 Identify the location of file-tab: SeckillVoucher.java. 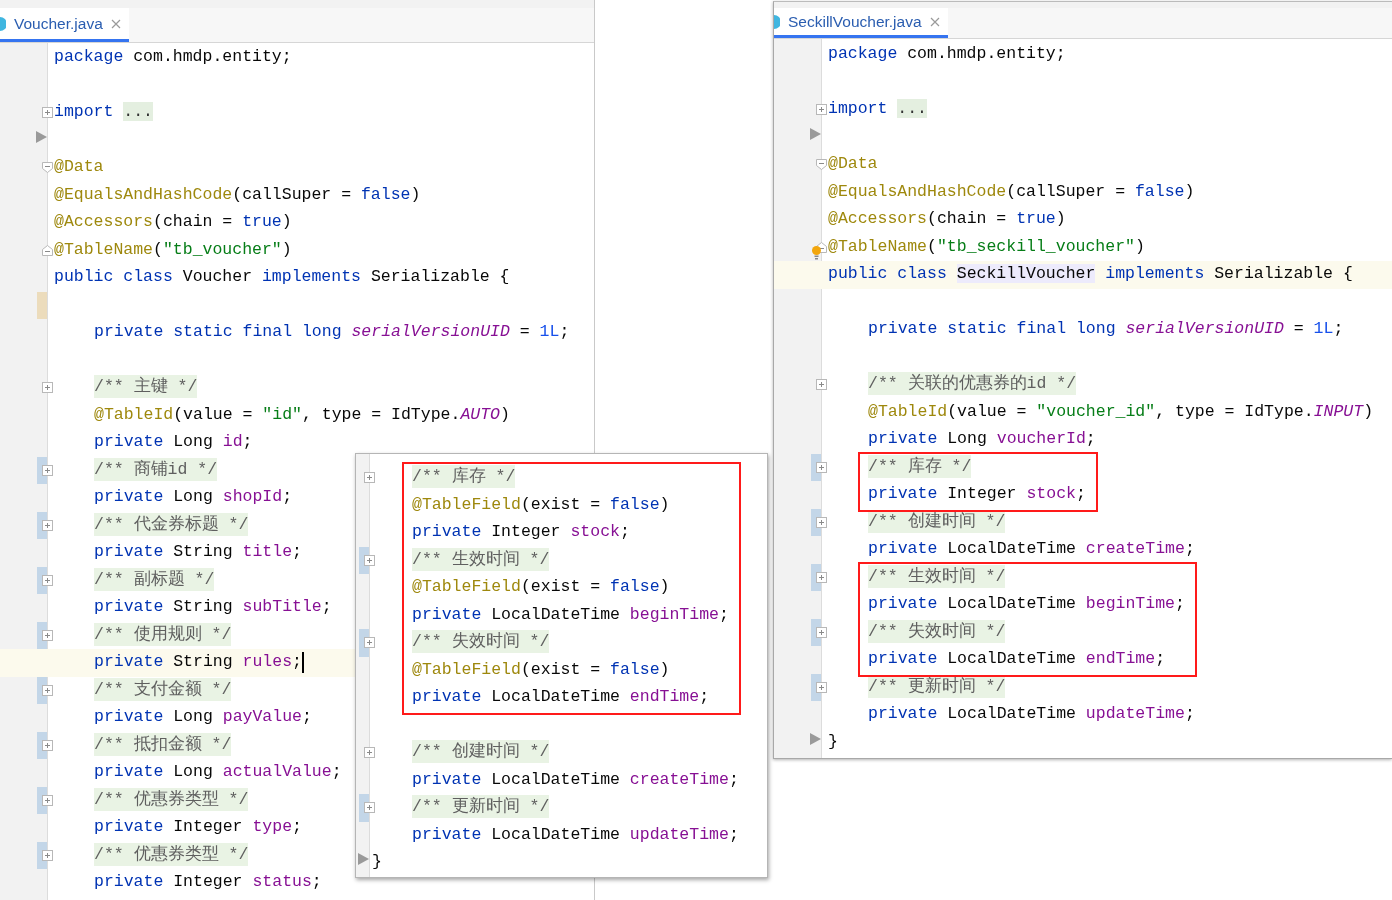
(861, 23).